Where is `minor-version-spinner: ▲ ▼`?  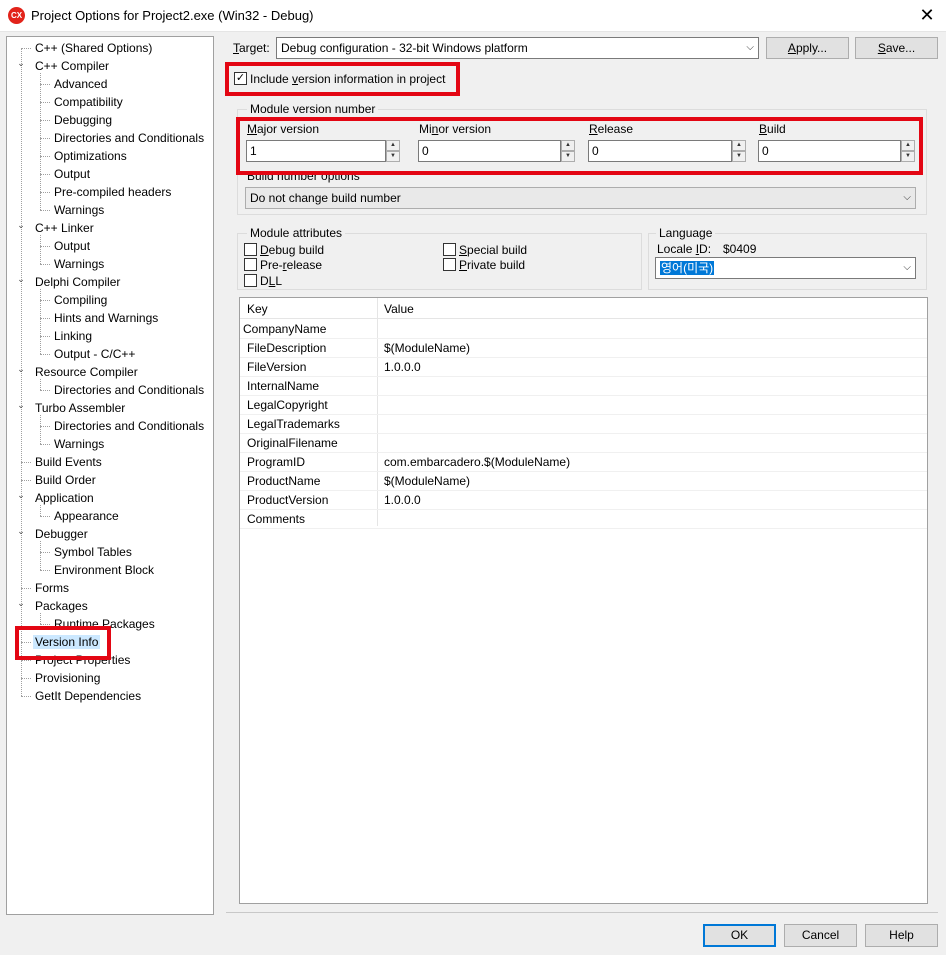 minor-version-spinner: ▲ ▼ is located at coordinates (568, 151).